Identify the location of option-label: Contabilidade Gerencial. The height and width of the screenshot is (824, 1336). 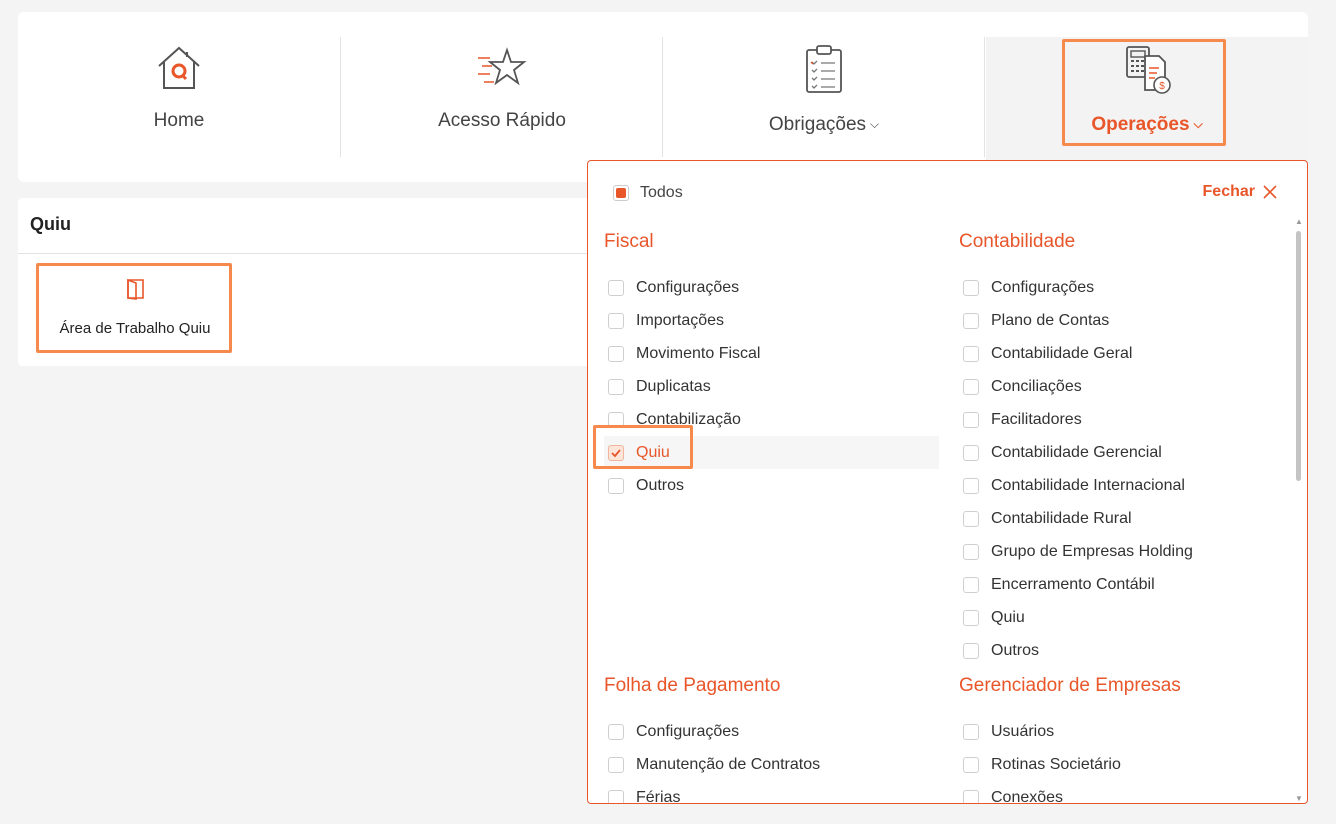
(1076, 452).